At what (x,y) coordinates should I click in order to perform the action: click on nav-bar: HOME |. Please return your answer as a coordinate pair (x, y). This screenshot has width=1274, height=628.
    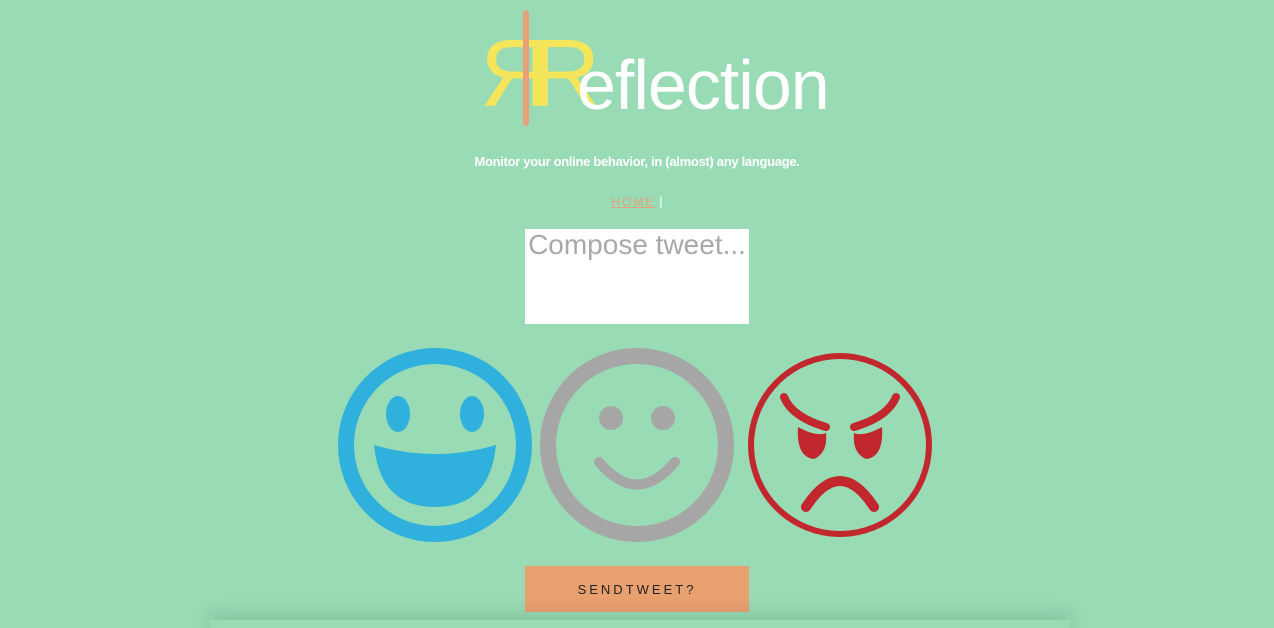
    Looking at the image, I should click on (637, 201).